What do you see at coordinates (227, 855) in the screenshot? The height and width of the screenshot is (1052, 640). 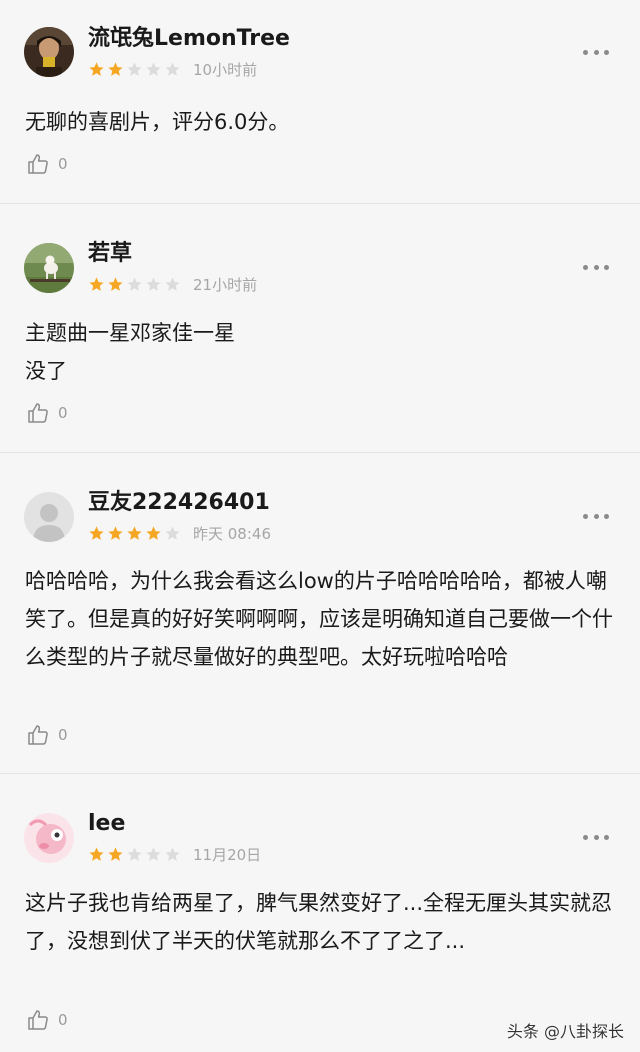 I see `timestamp: 11月20日` at bounding box center [227, 855].